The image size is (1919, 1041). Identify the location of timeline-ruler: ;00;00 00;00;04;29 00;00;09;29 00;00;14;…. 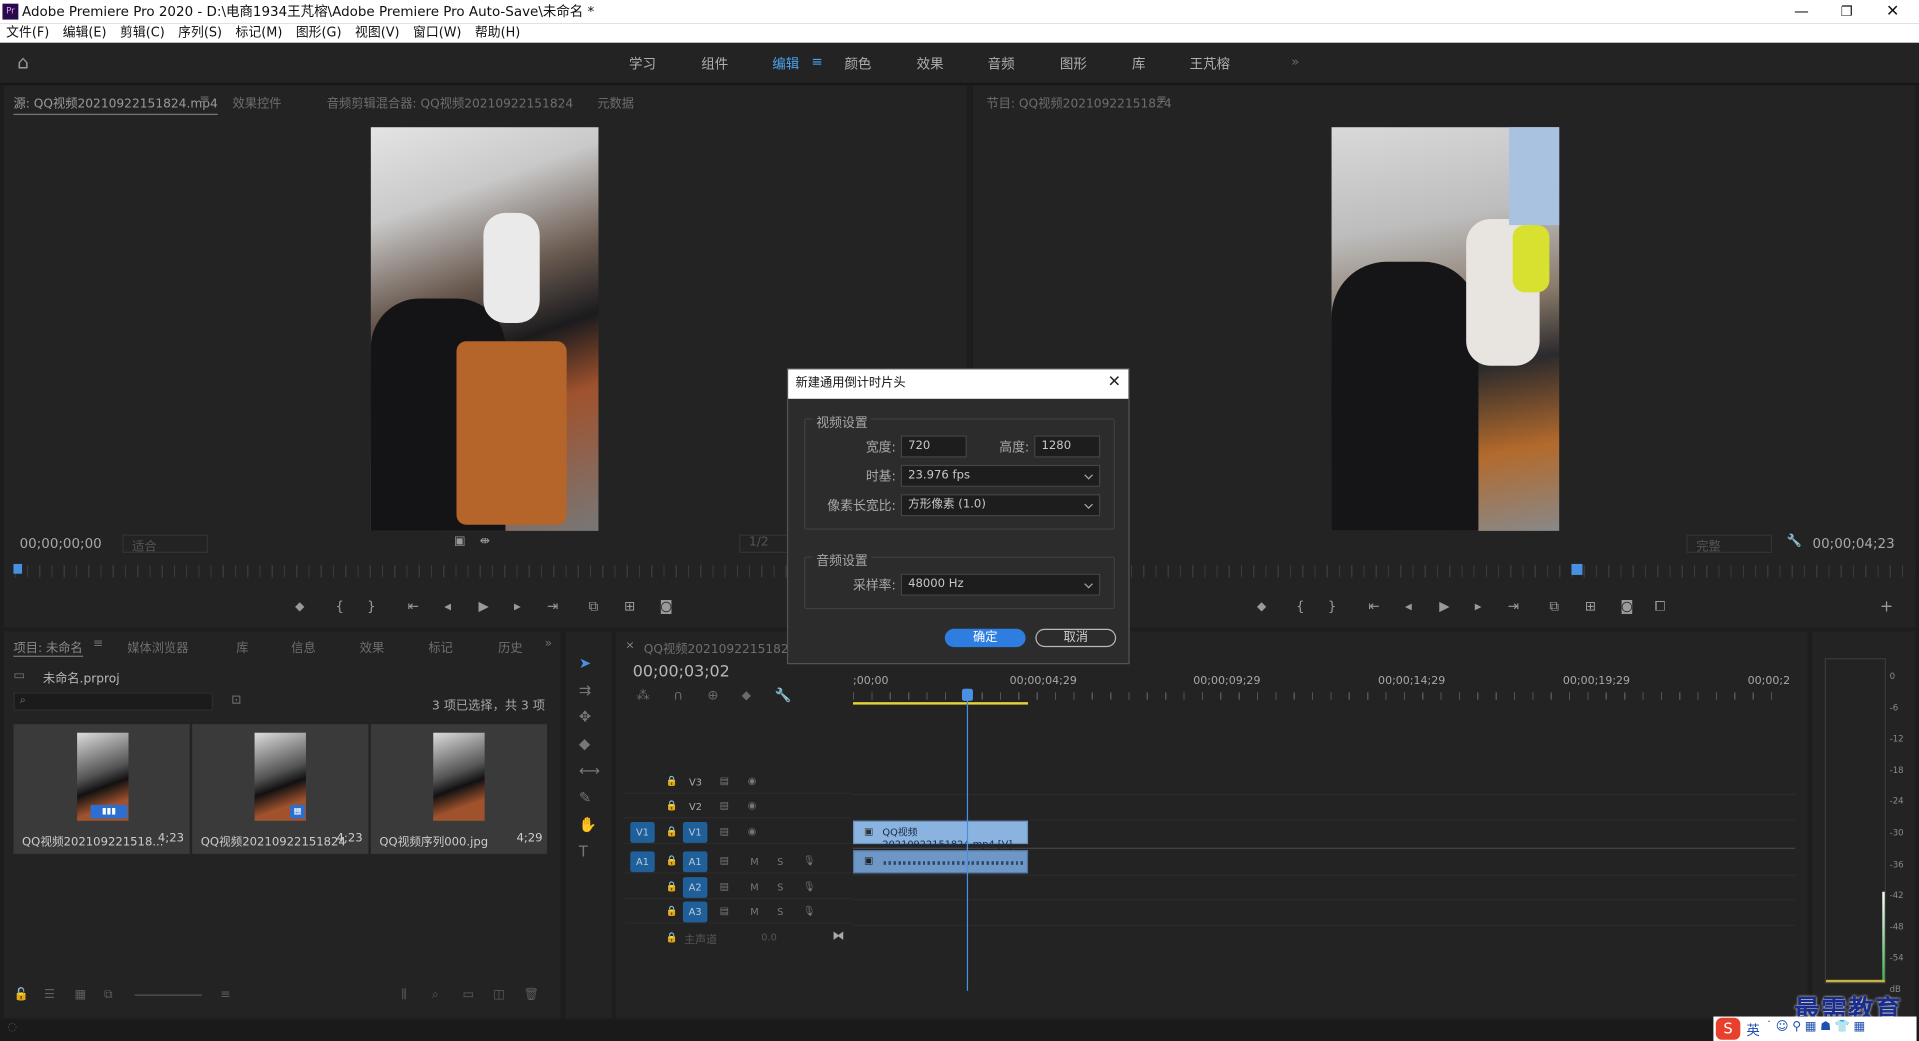
(1321, 690).